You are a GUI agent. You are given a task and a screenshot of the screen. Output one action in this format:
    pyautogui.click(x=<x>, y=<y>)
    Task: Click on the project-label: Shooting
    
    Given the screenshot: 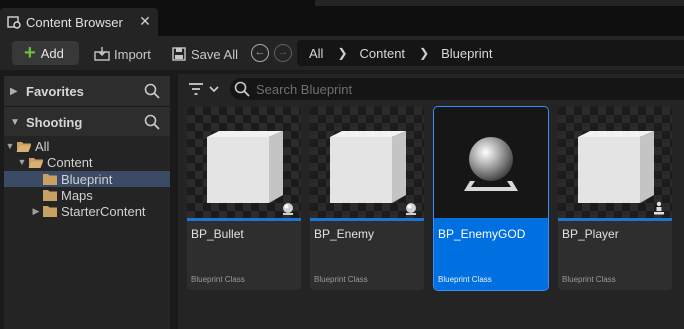 What is the action you would take?
    pyautogui.click(x=54, y=122)
    